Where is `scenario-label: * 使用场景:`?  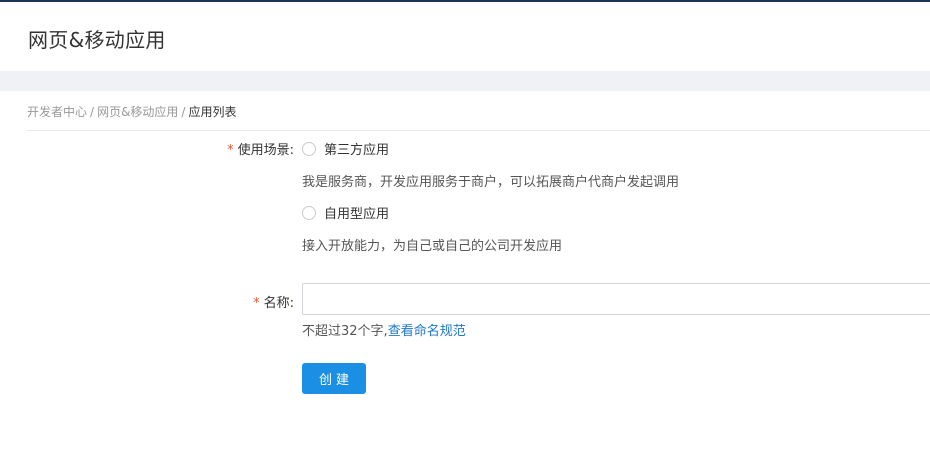 scenario-label: * 使用场景: is located at coordinates (260, 148).